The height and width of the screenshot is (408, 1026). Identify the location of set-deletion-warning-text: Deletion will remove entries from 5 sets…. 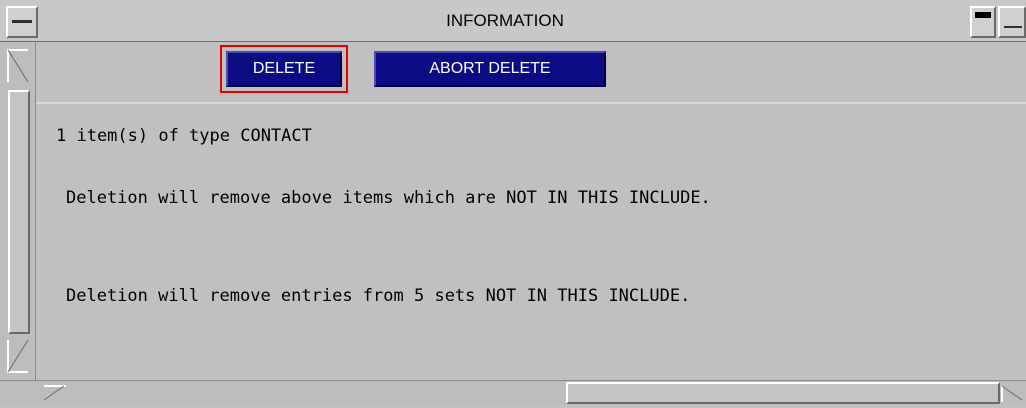
(378, 296).